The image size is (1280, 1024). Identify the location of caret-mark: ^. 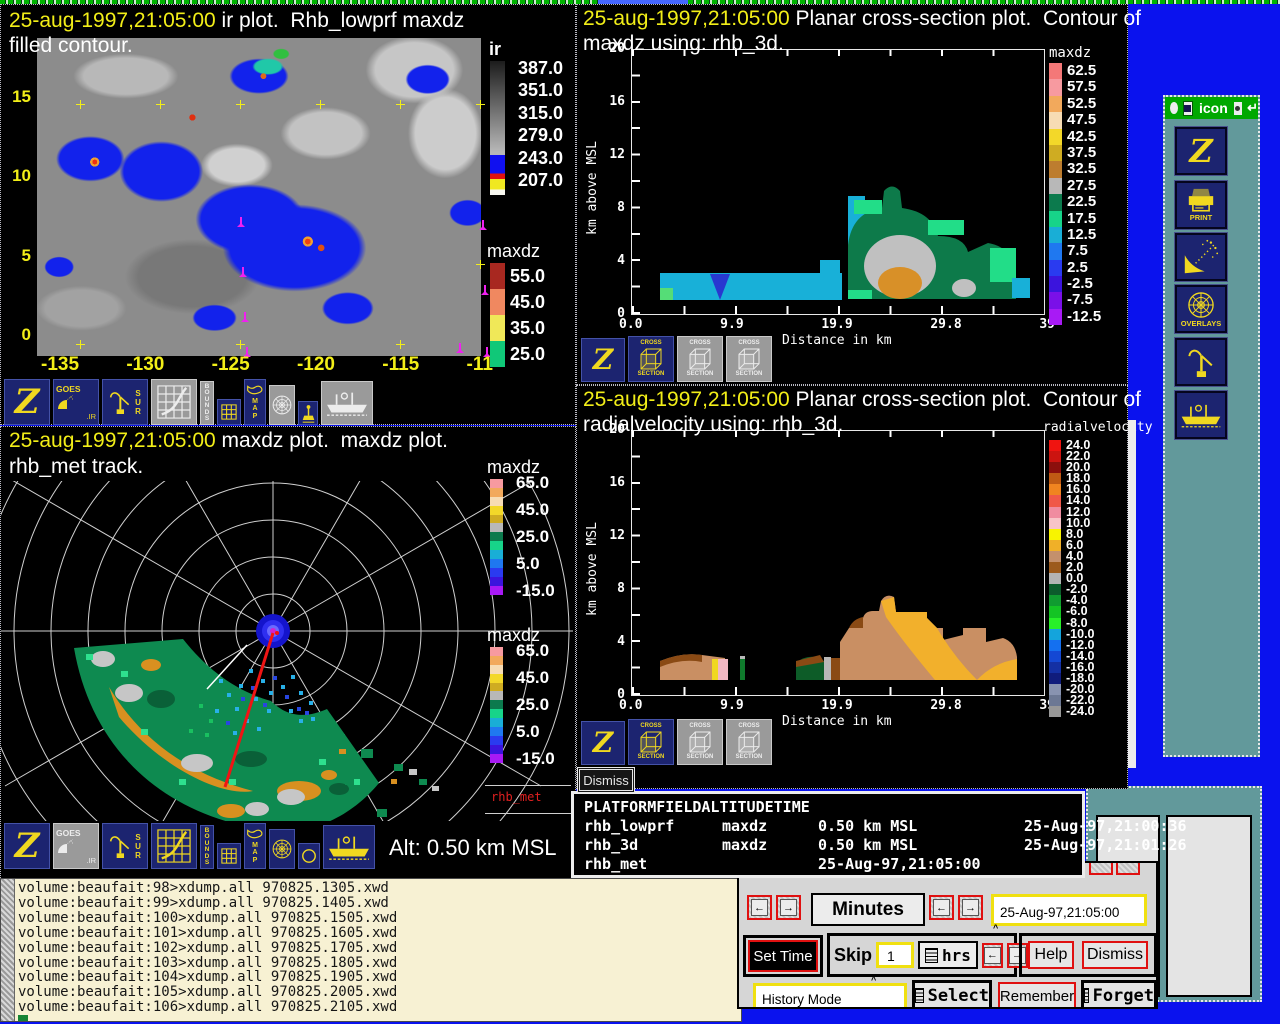
(757, 1006).